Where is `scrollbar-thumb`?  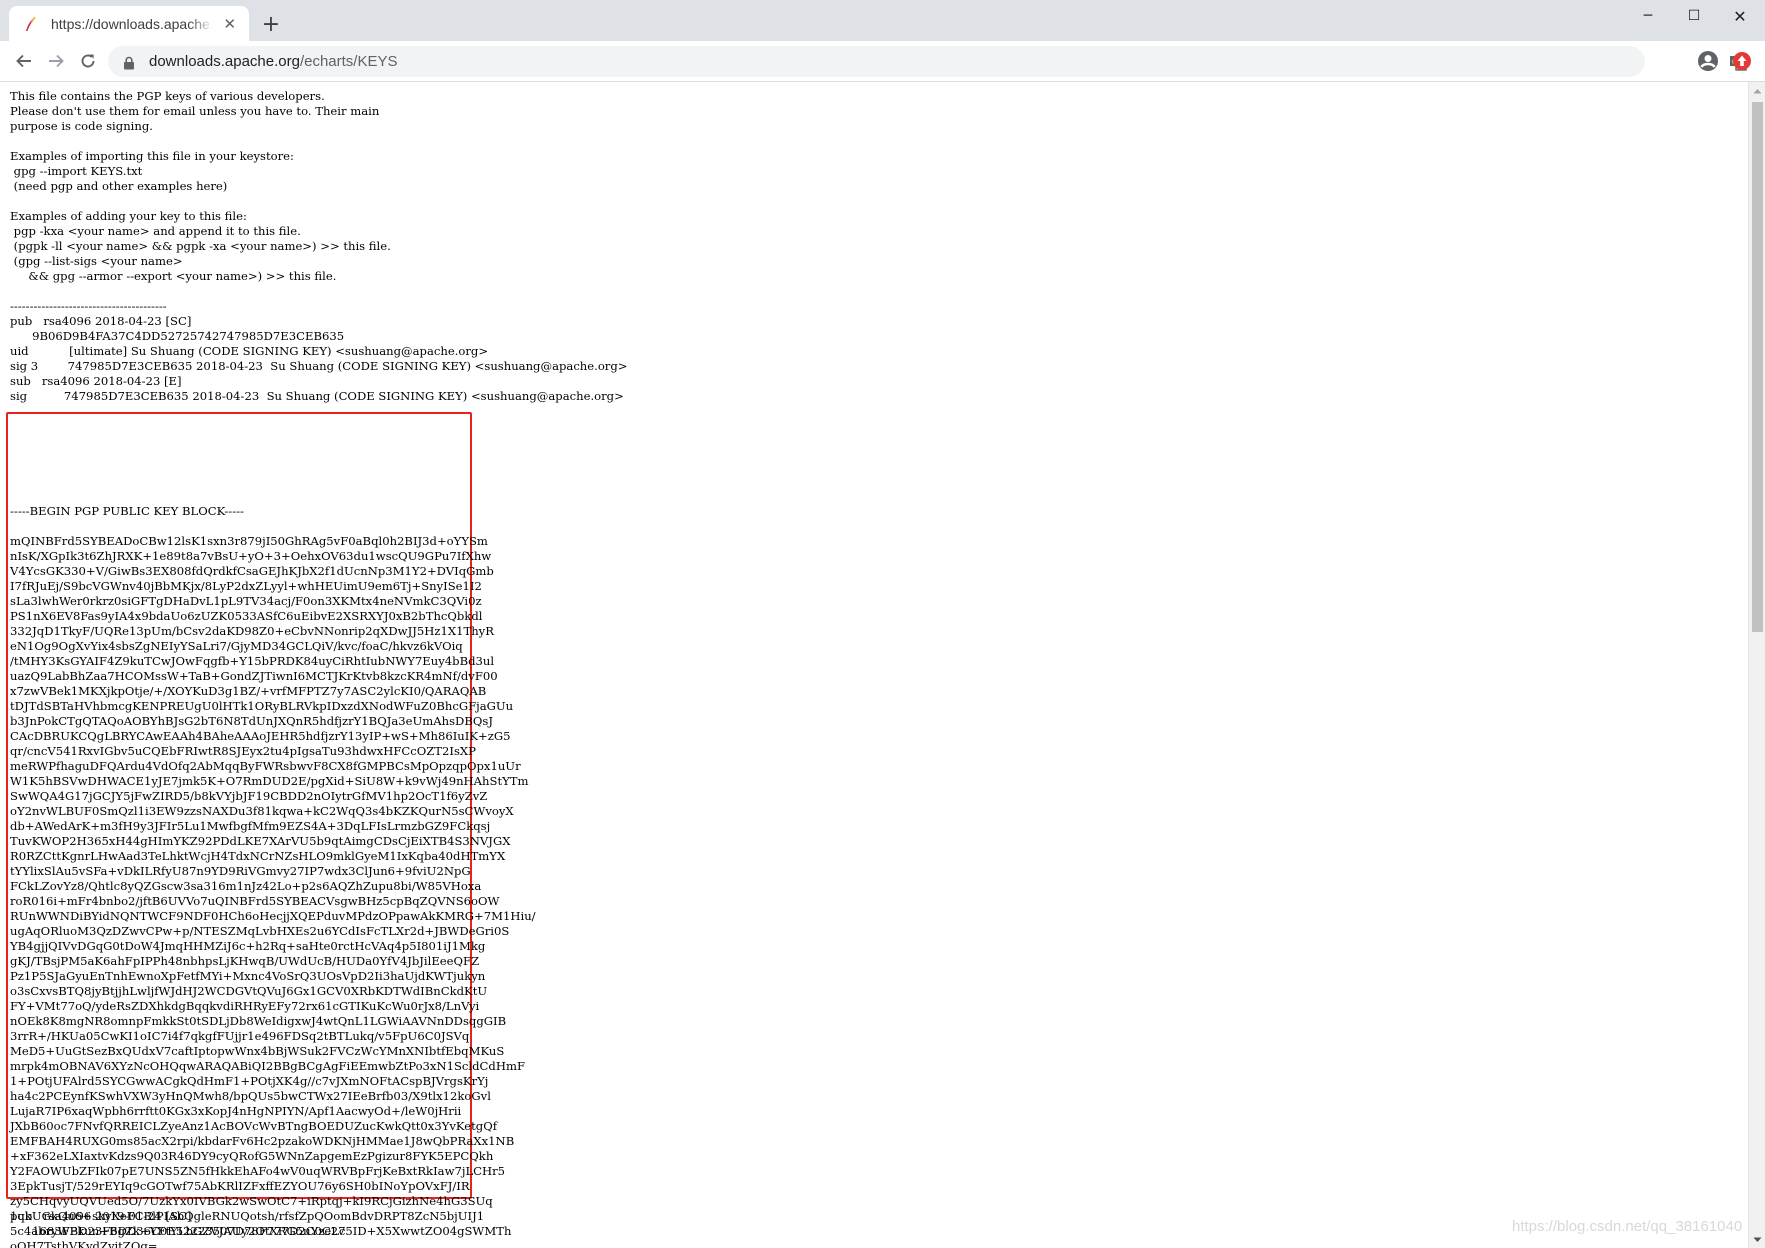 scrollbar-thumb is located at coordinates (1757, 367).